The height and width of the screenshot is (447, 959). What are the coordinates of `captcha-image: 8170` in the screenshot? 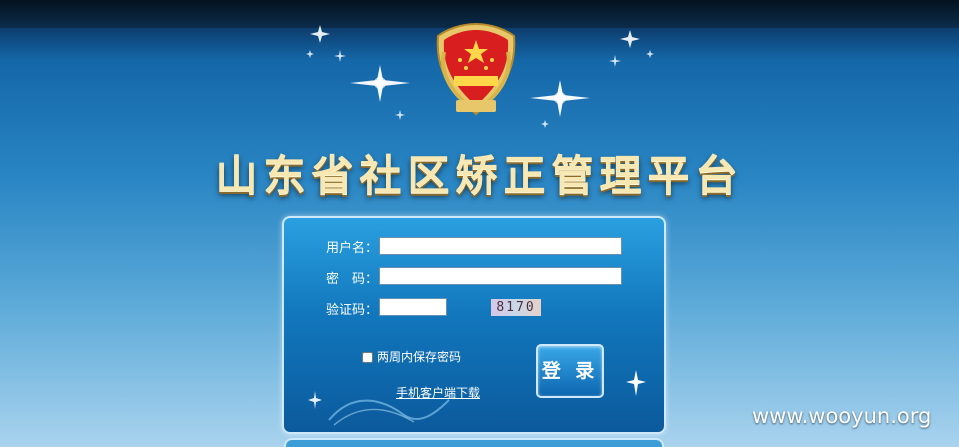 It's located at (516, 307).